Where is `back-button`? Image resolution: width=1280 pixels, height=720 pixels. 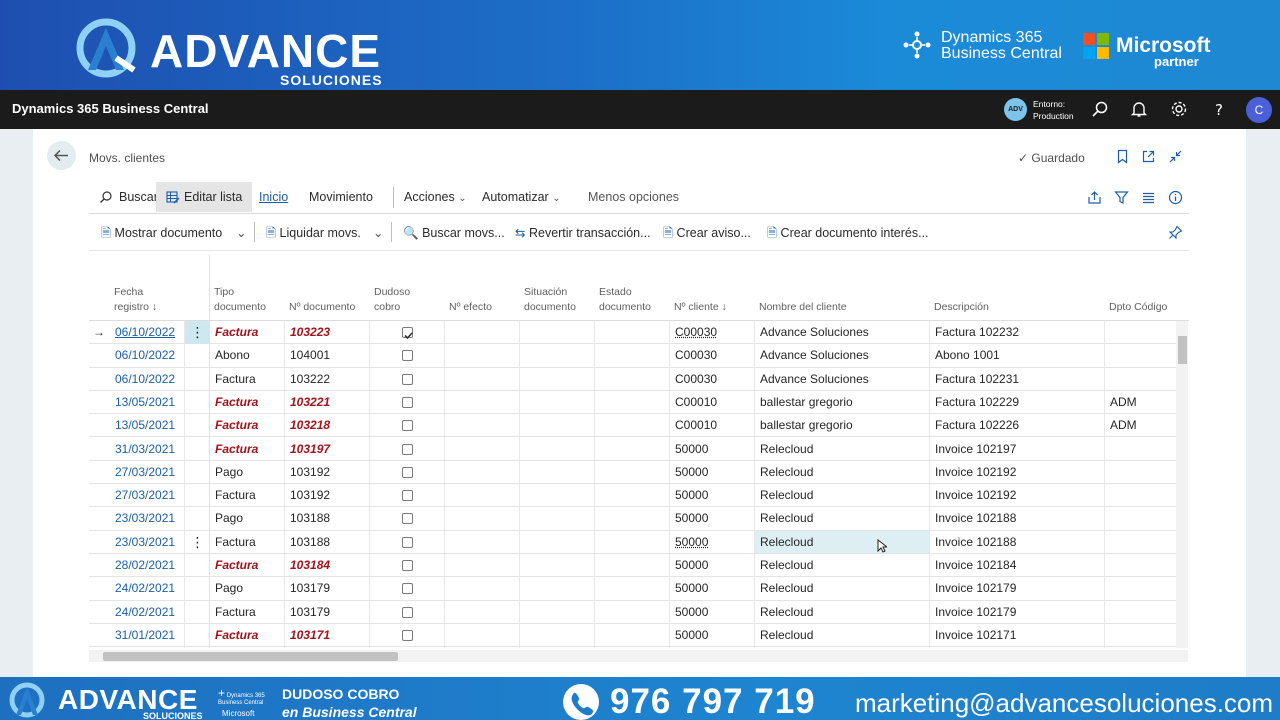
back-button is located at coordinates (61, 155).